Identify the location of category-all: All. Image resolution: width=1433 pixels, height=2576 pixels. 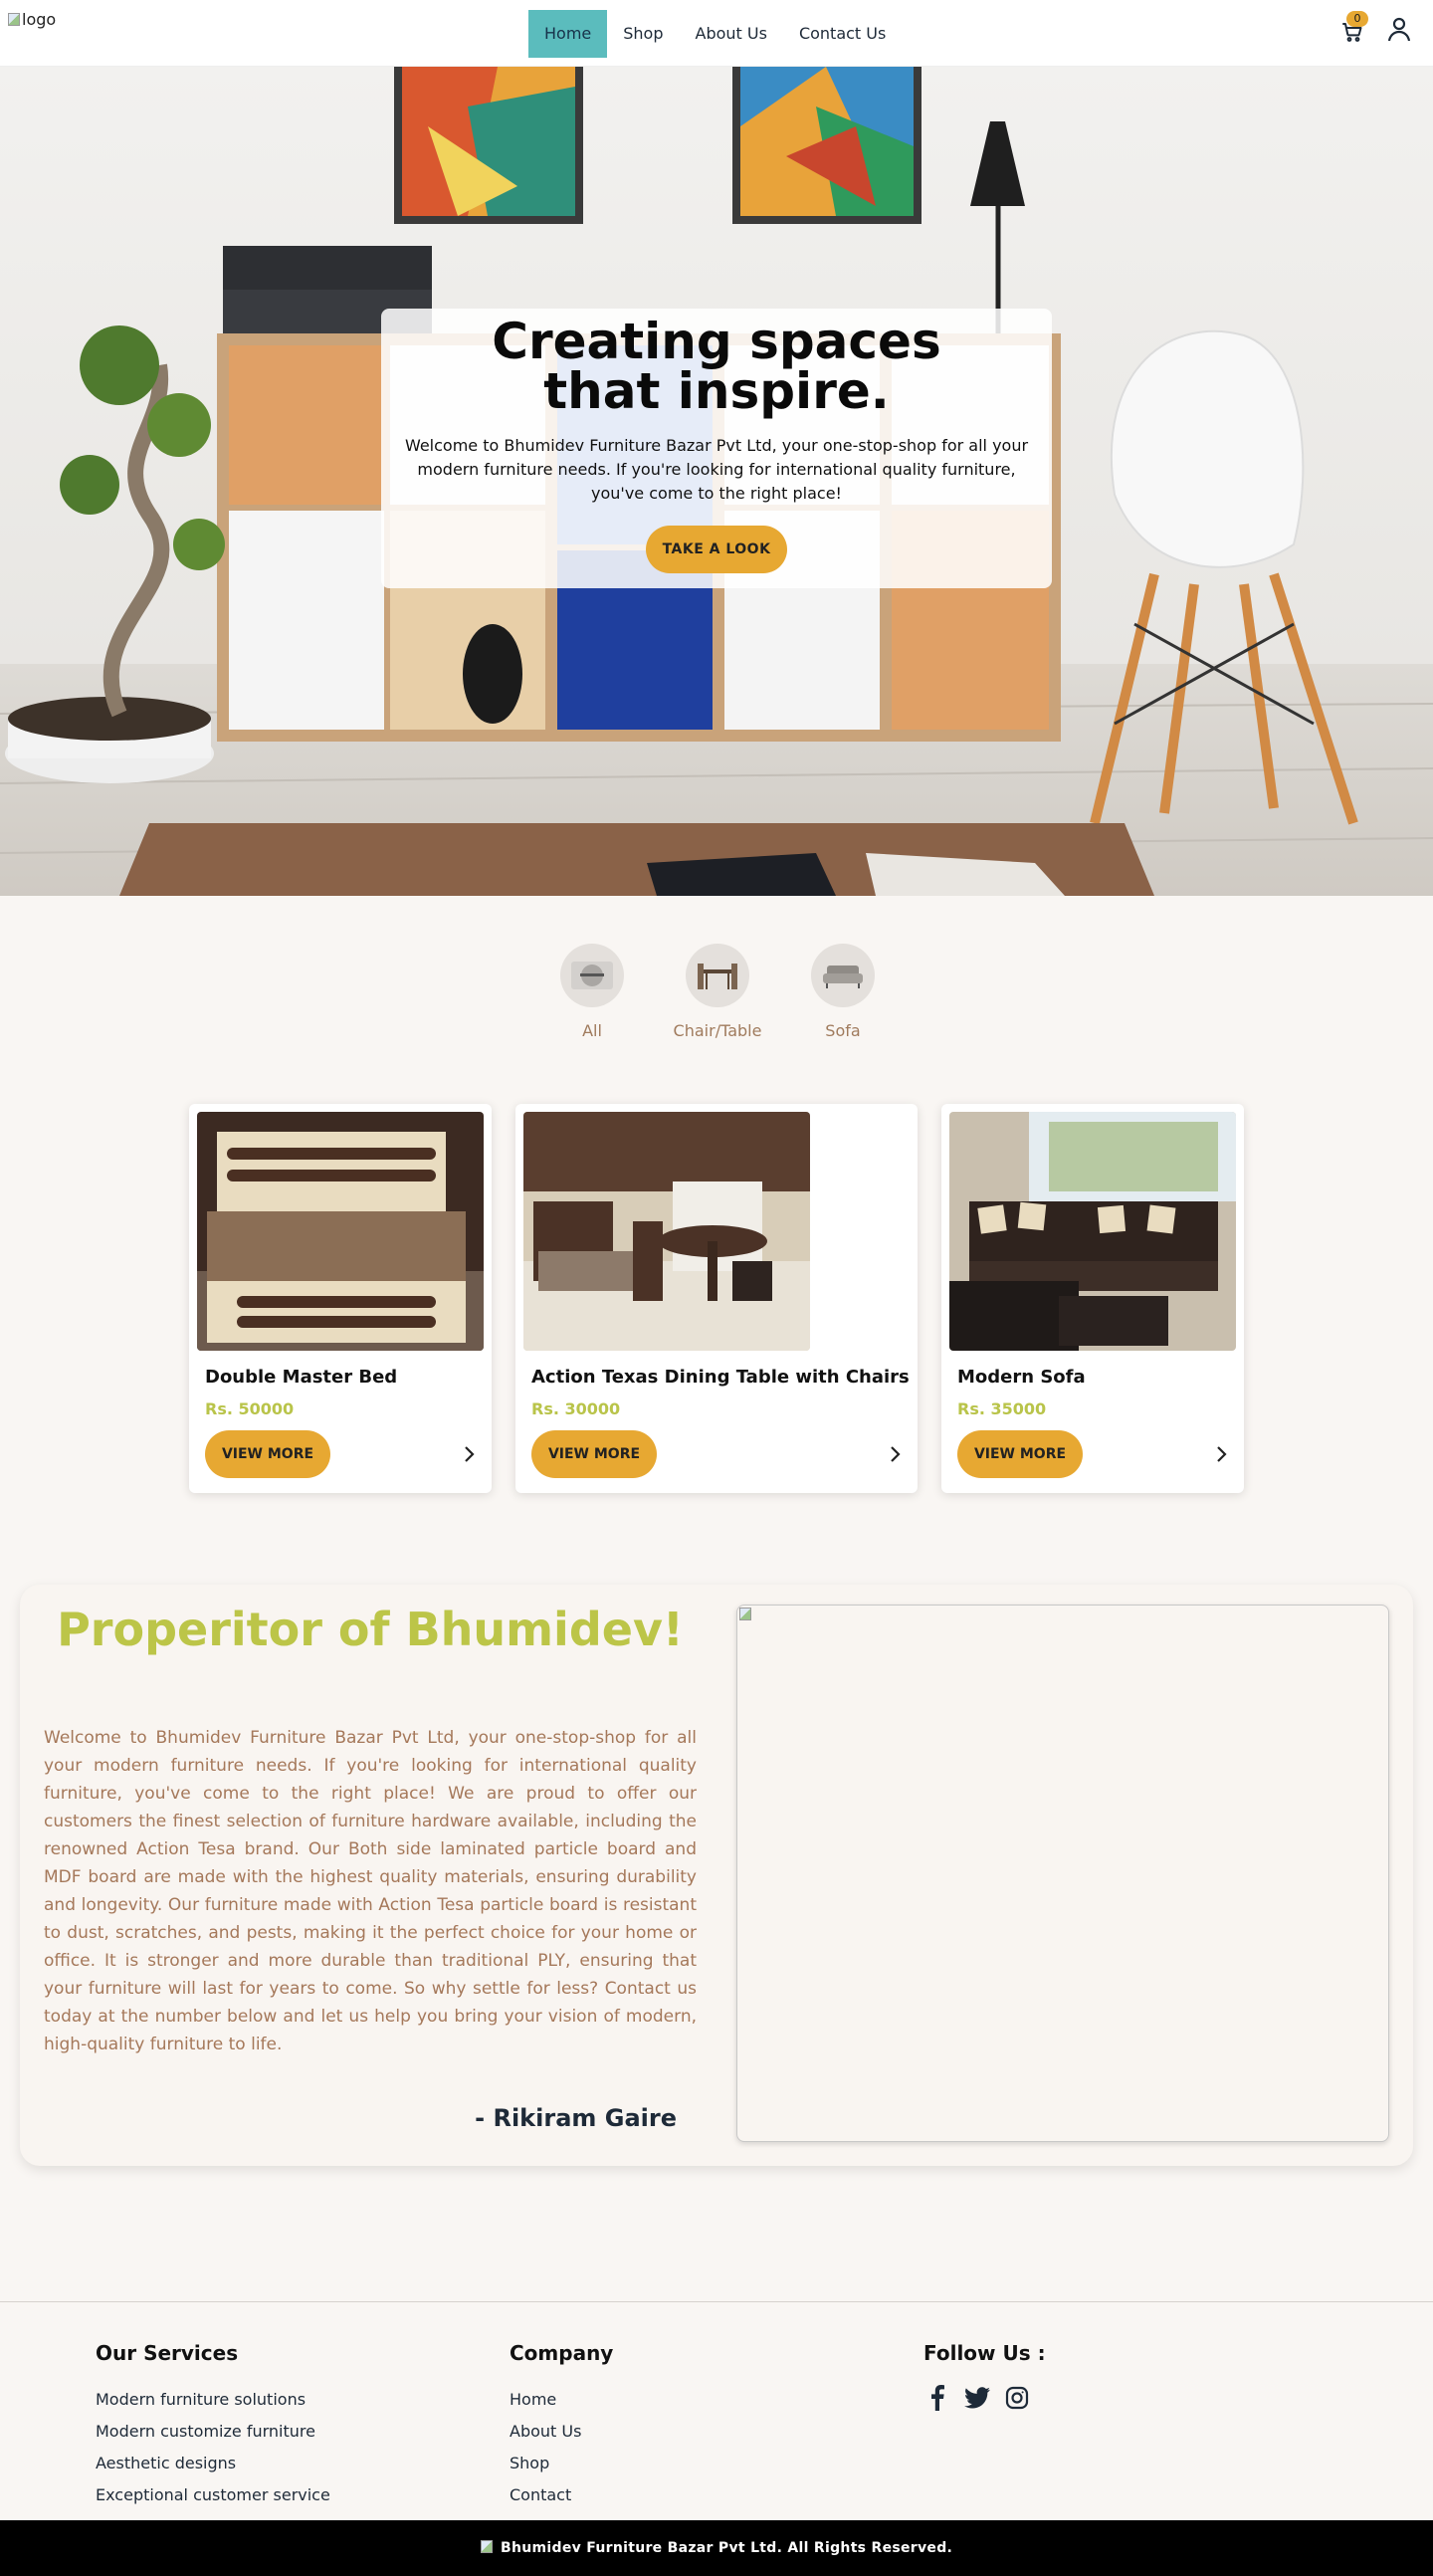
(592, 992).